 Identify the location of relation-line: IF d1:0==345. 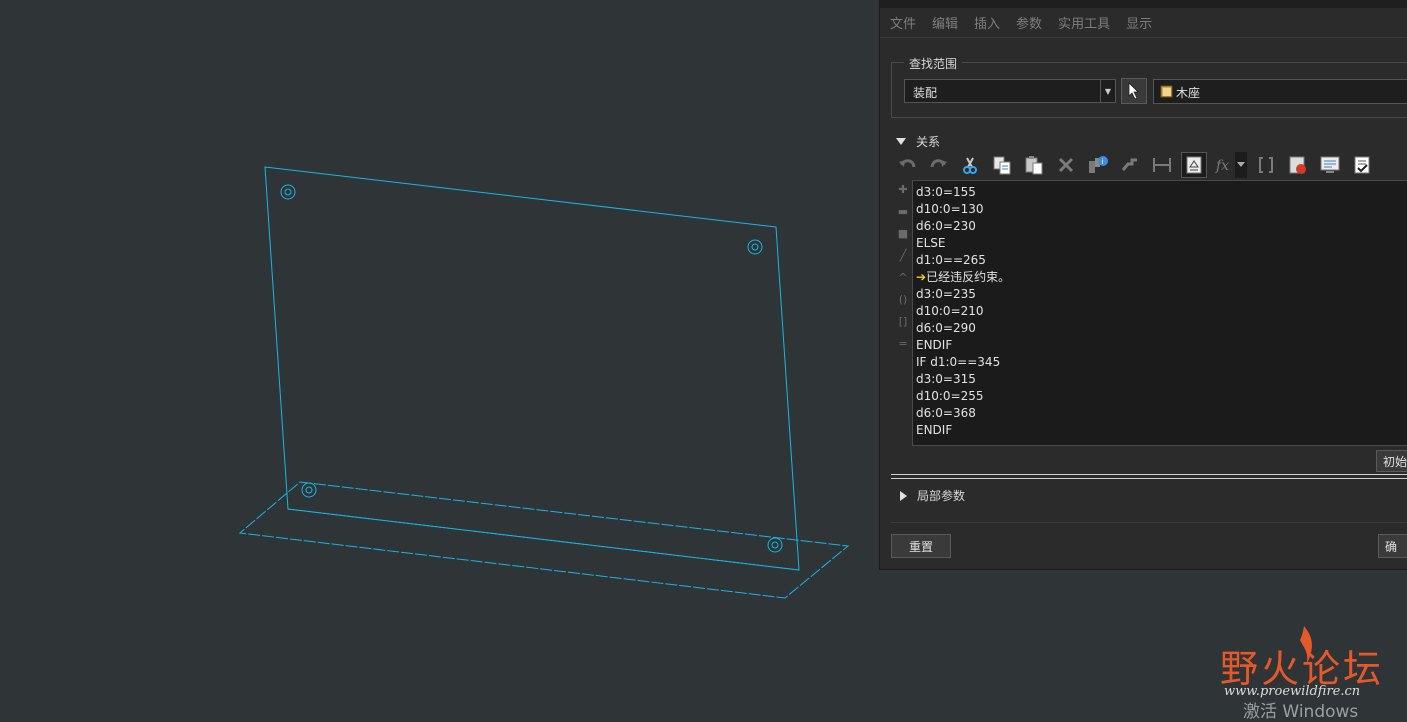
(963, 362).